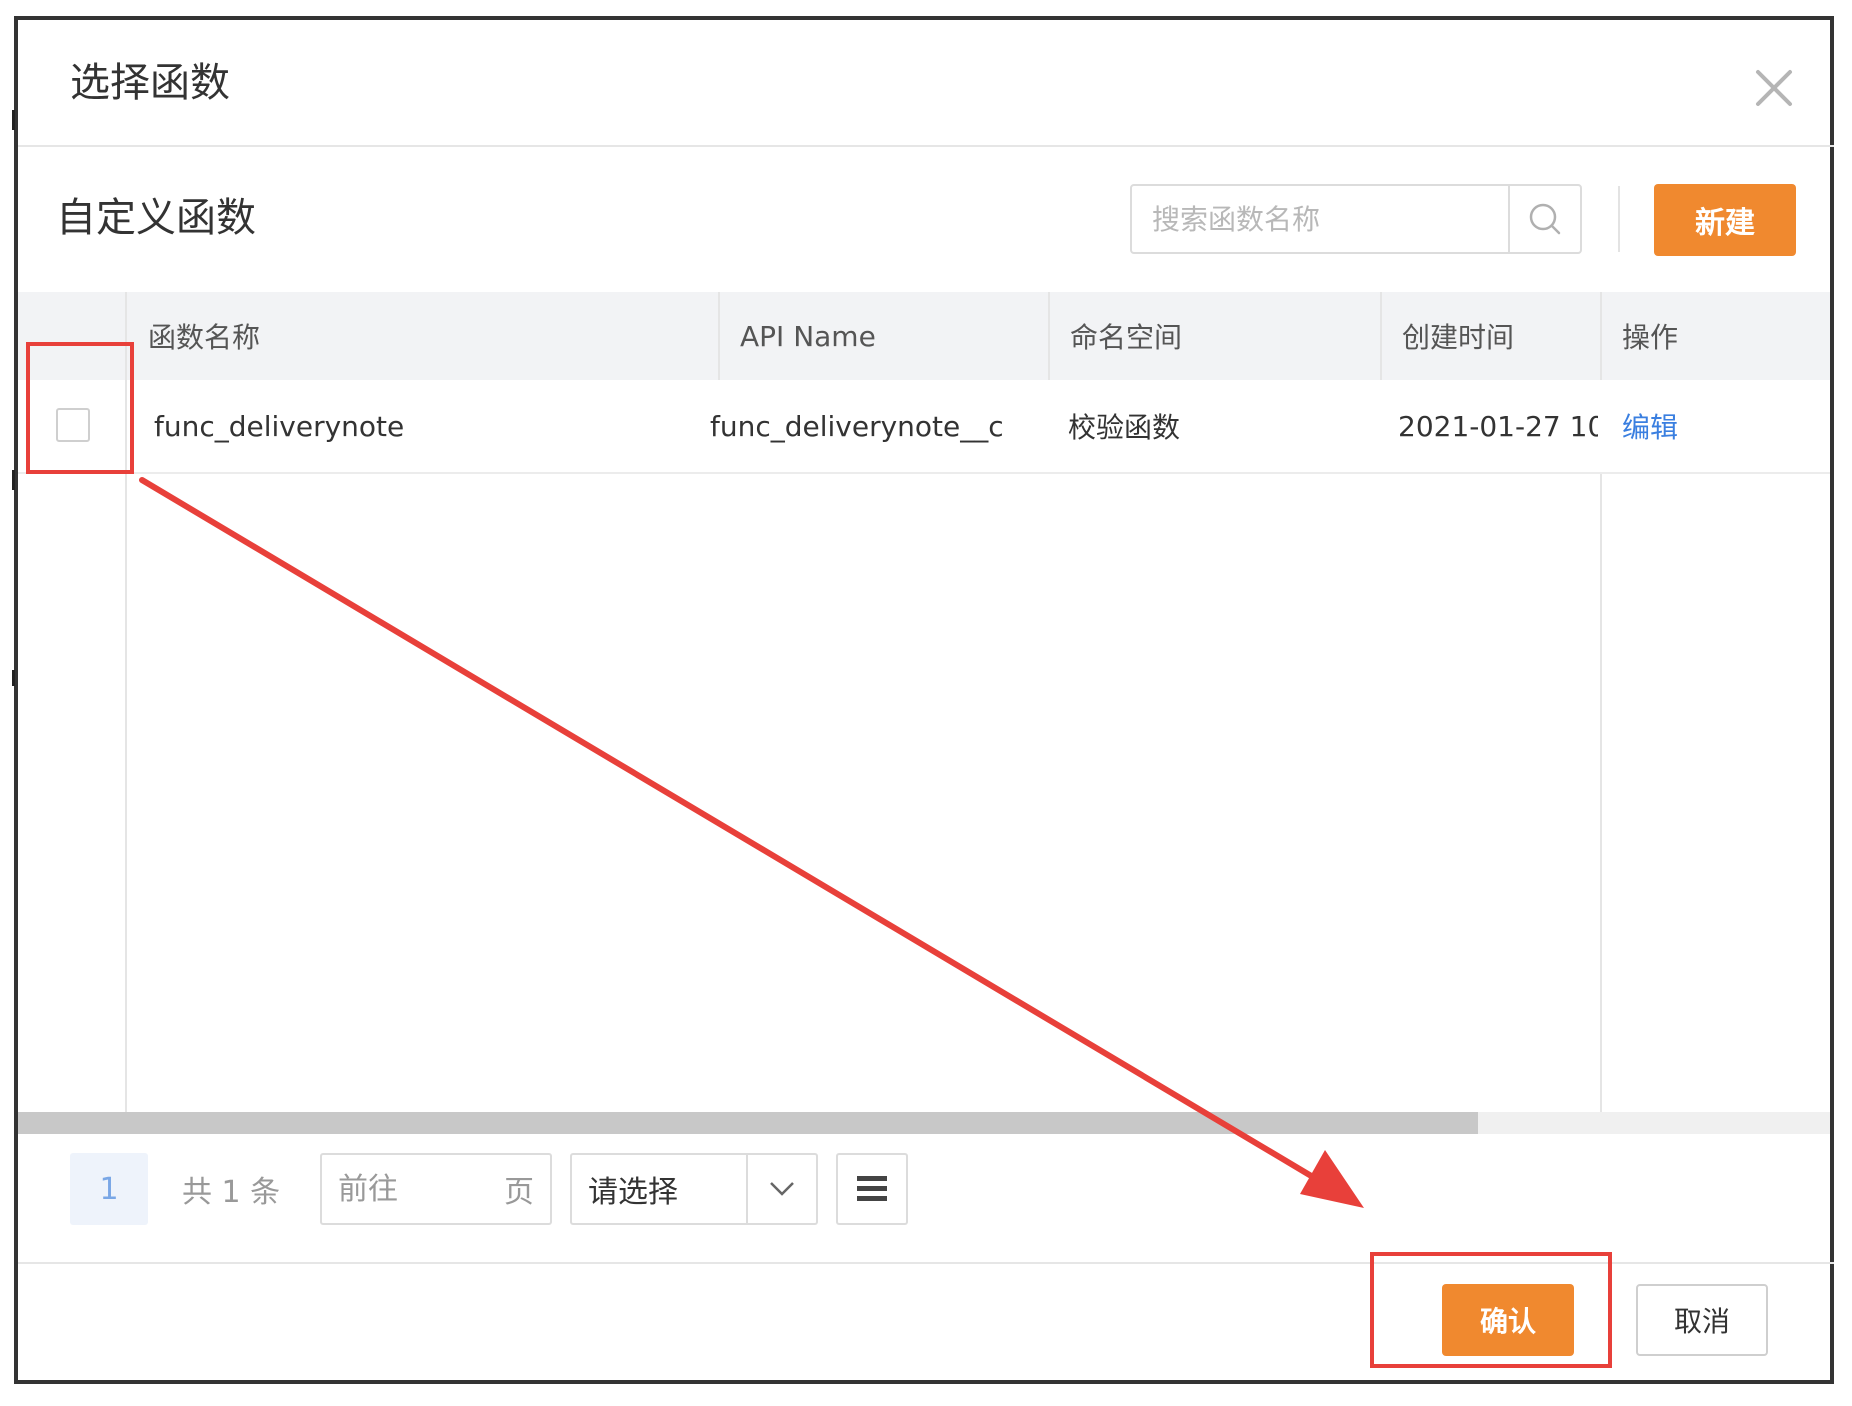  What do you see at coordinates (748, 1123) in the screenshot?
I see `scrollbar-thumb` at bounding box center [748, 1123].